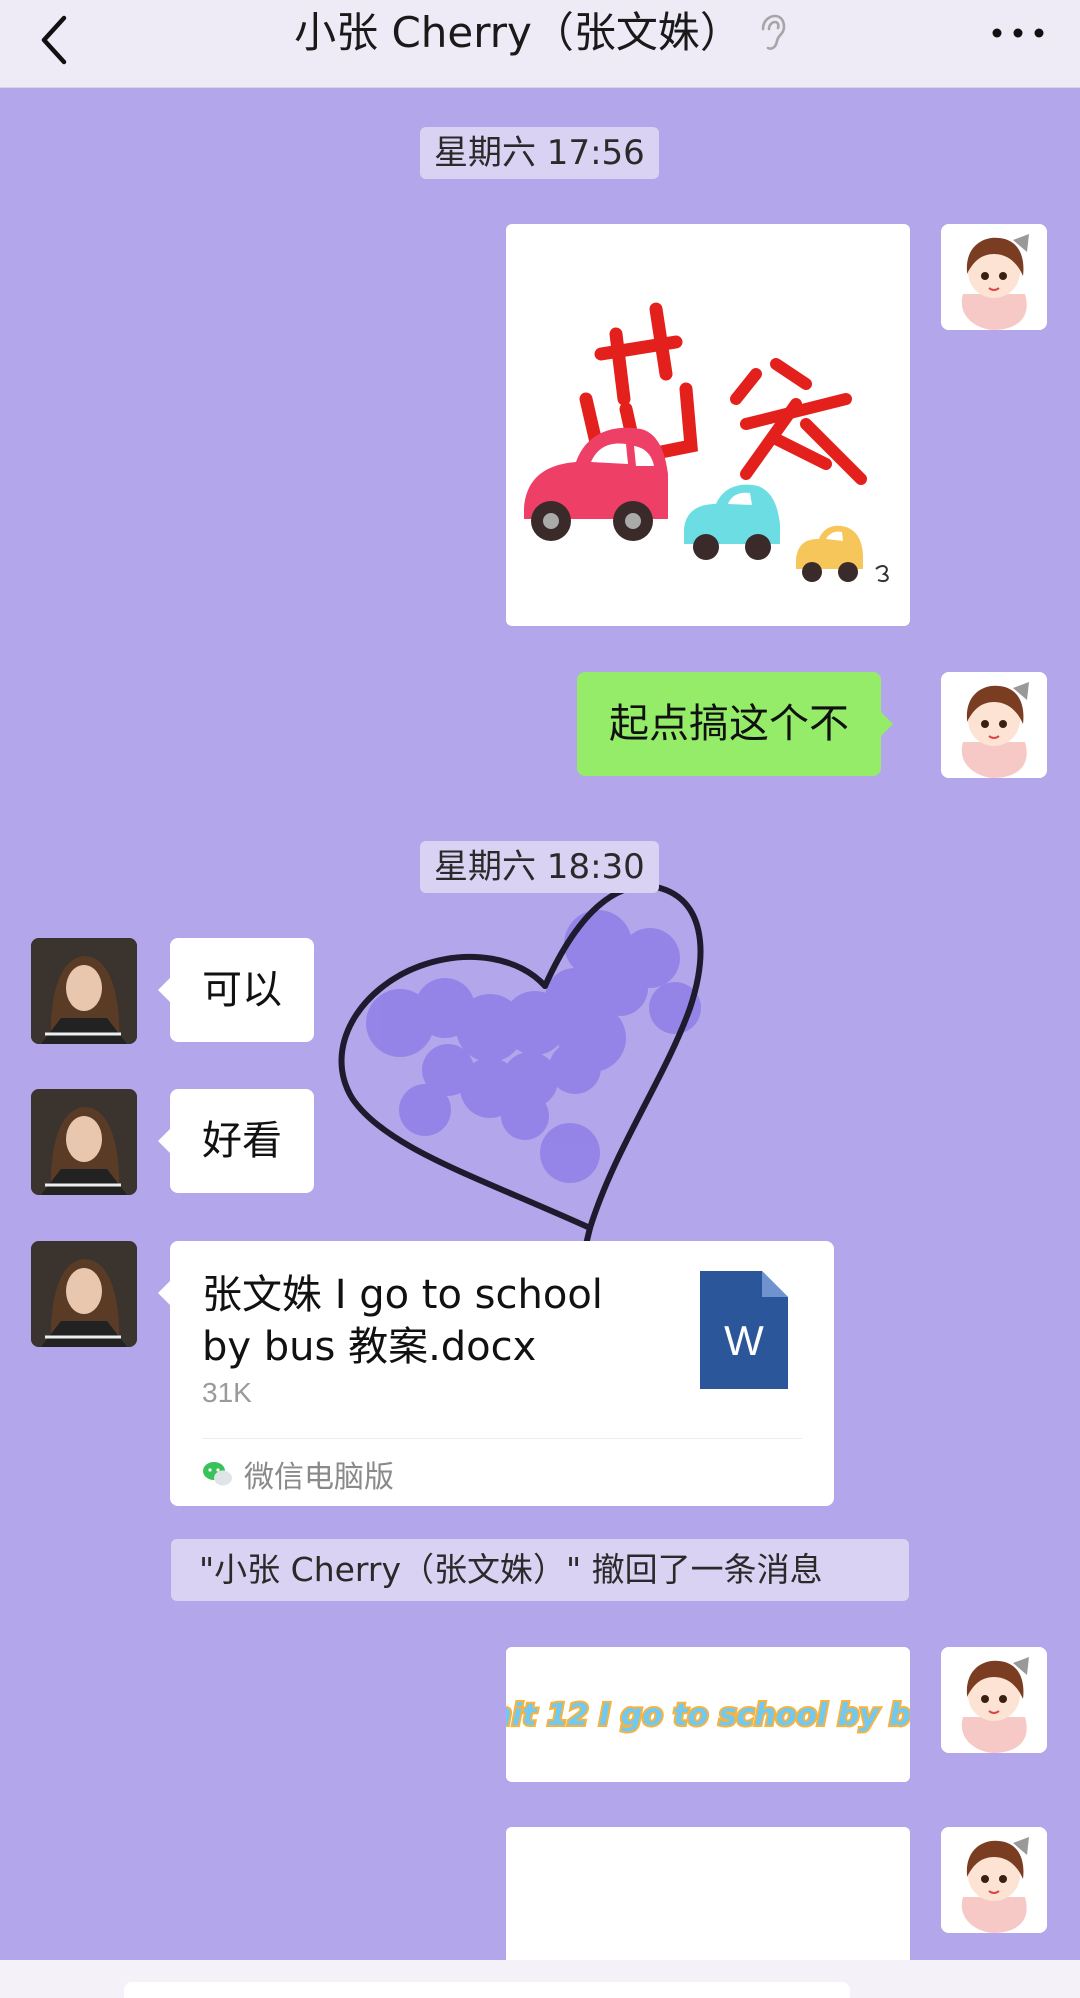  Describe the element at coordinates (744, 1340) in the screenshot. I see `doc-icon-letter: W` at that location.